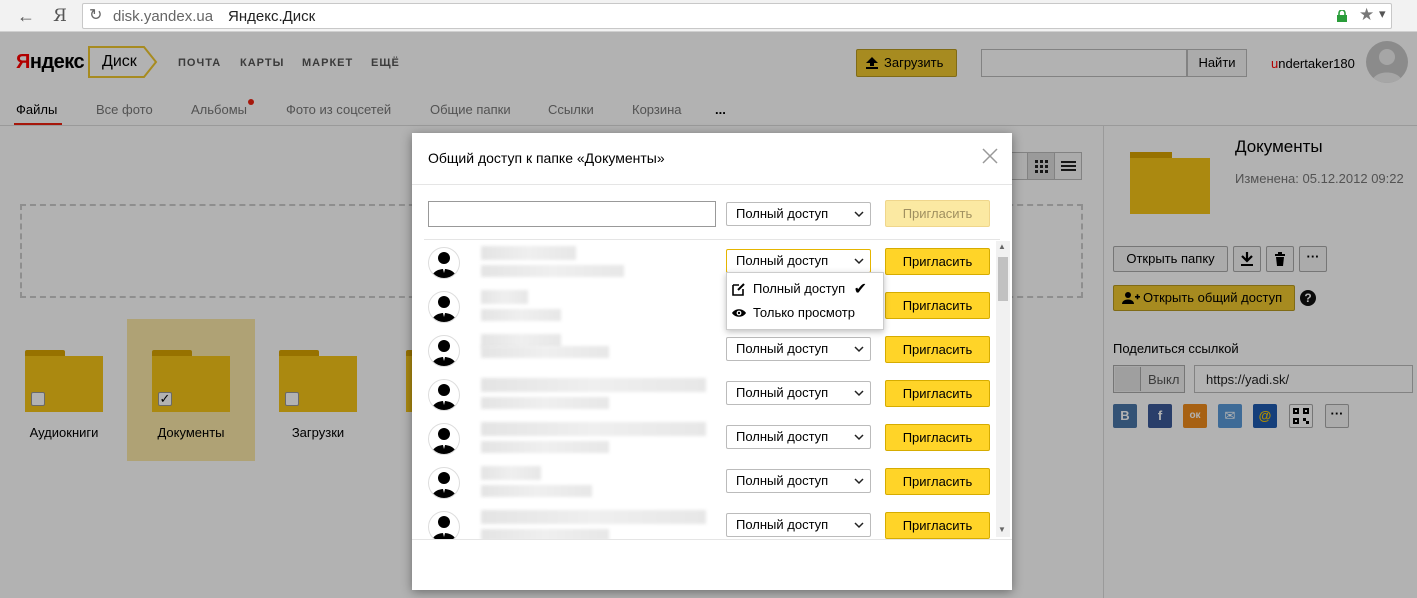 This screenshot has height=598, width=1417. I want to click on back-arrow-icon: ←, so click(26, 16).